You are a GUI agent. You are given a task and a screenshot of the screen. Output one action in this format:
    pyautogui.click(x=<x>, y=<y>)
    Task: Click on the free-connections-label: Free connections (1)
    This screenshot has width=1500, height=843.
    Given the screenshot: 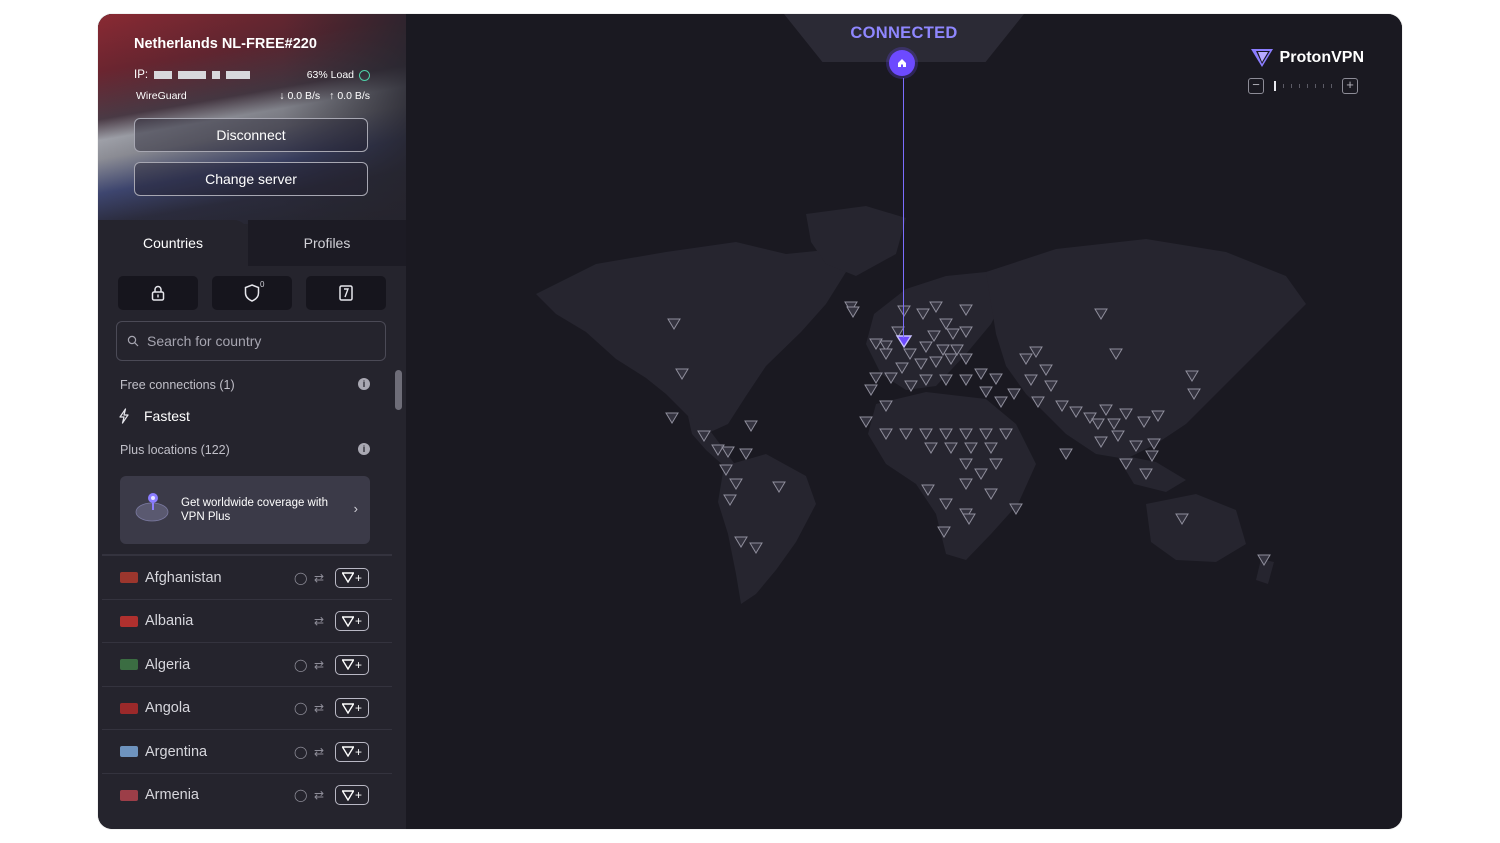 What is the action you would take?
    pyautogui.click(x=177, y=385)
    